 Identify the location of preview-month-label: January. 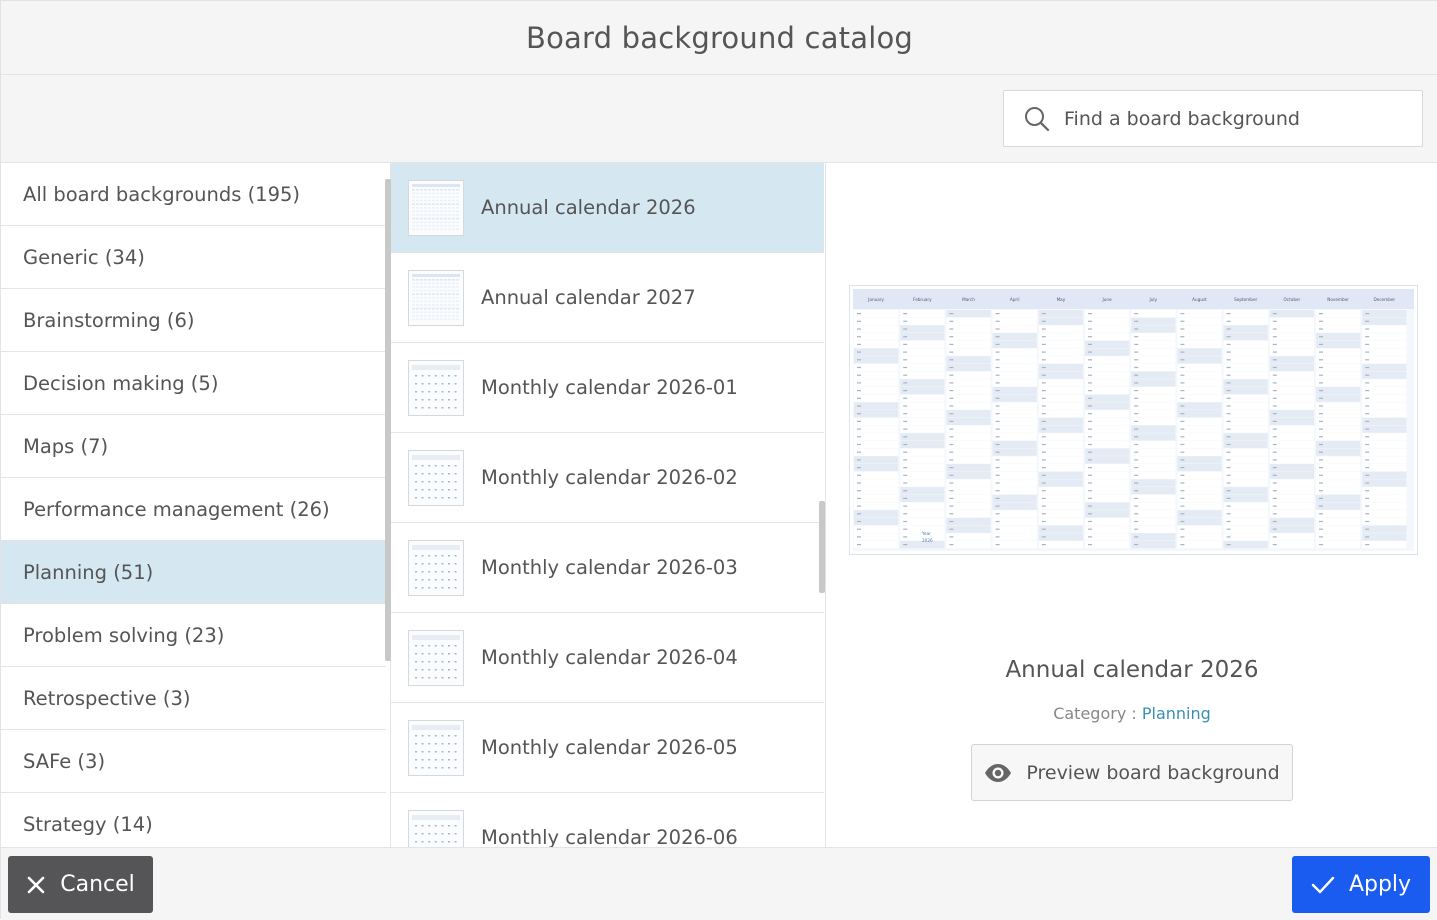
(875, 299).